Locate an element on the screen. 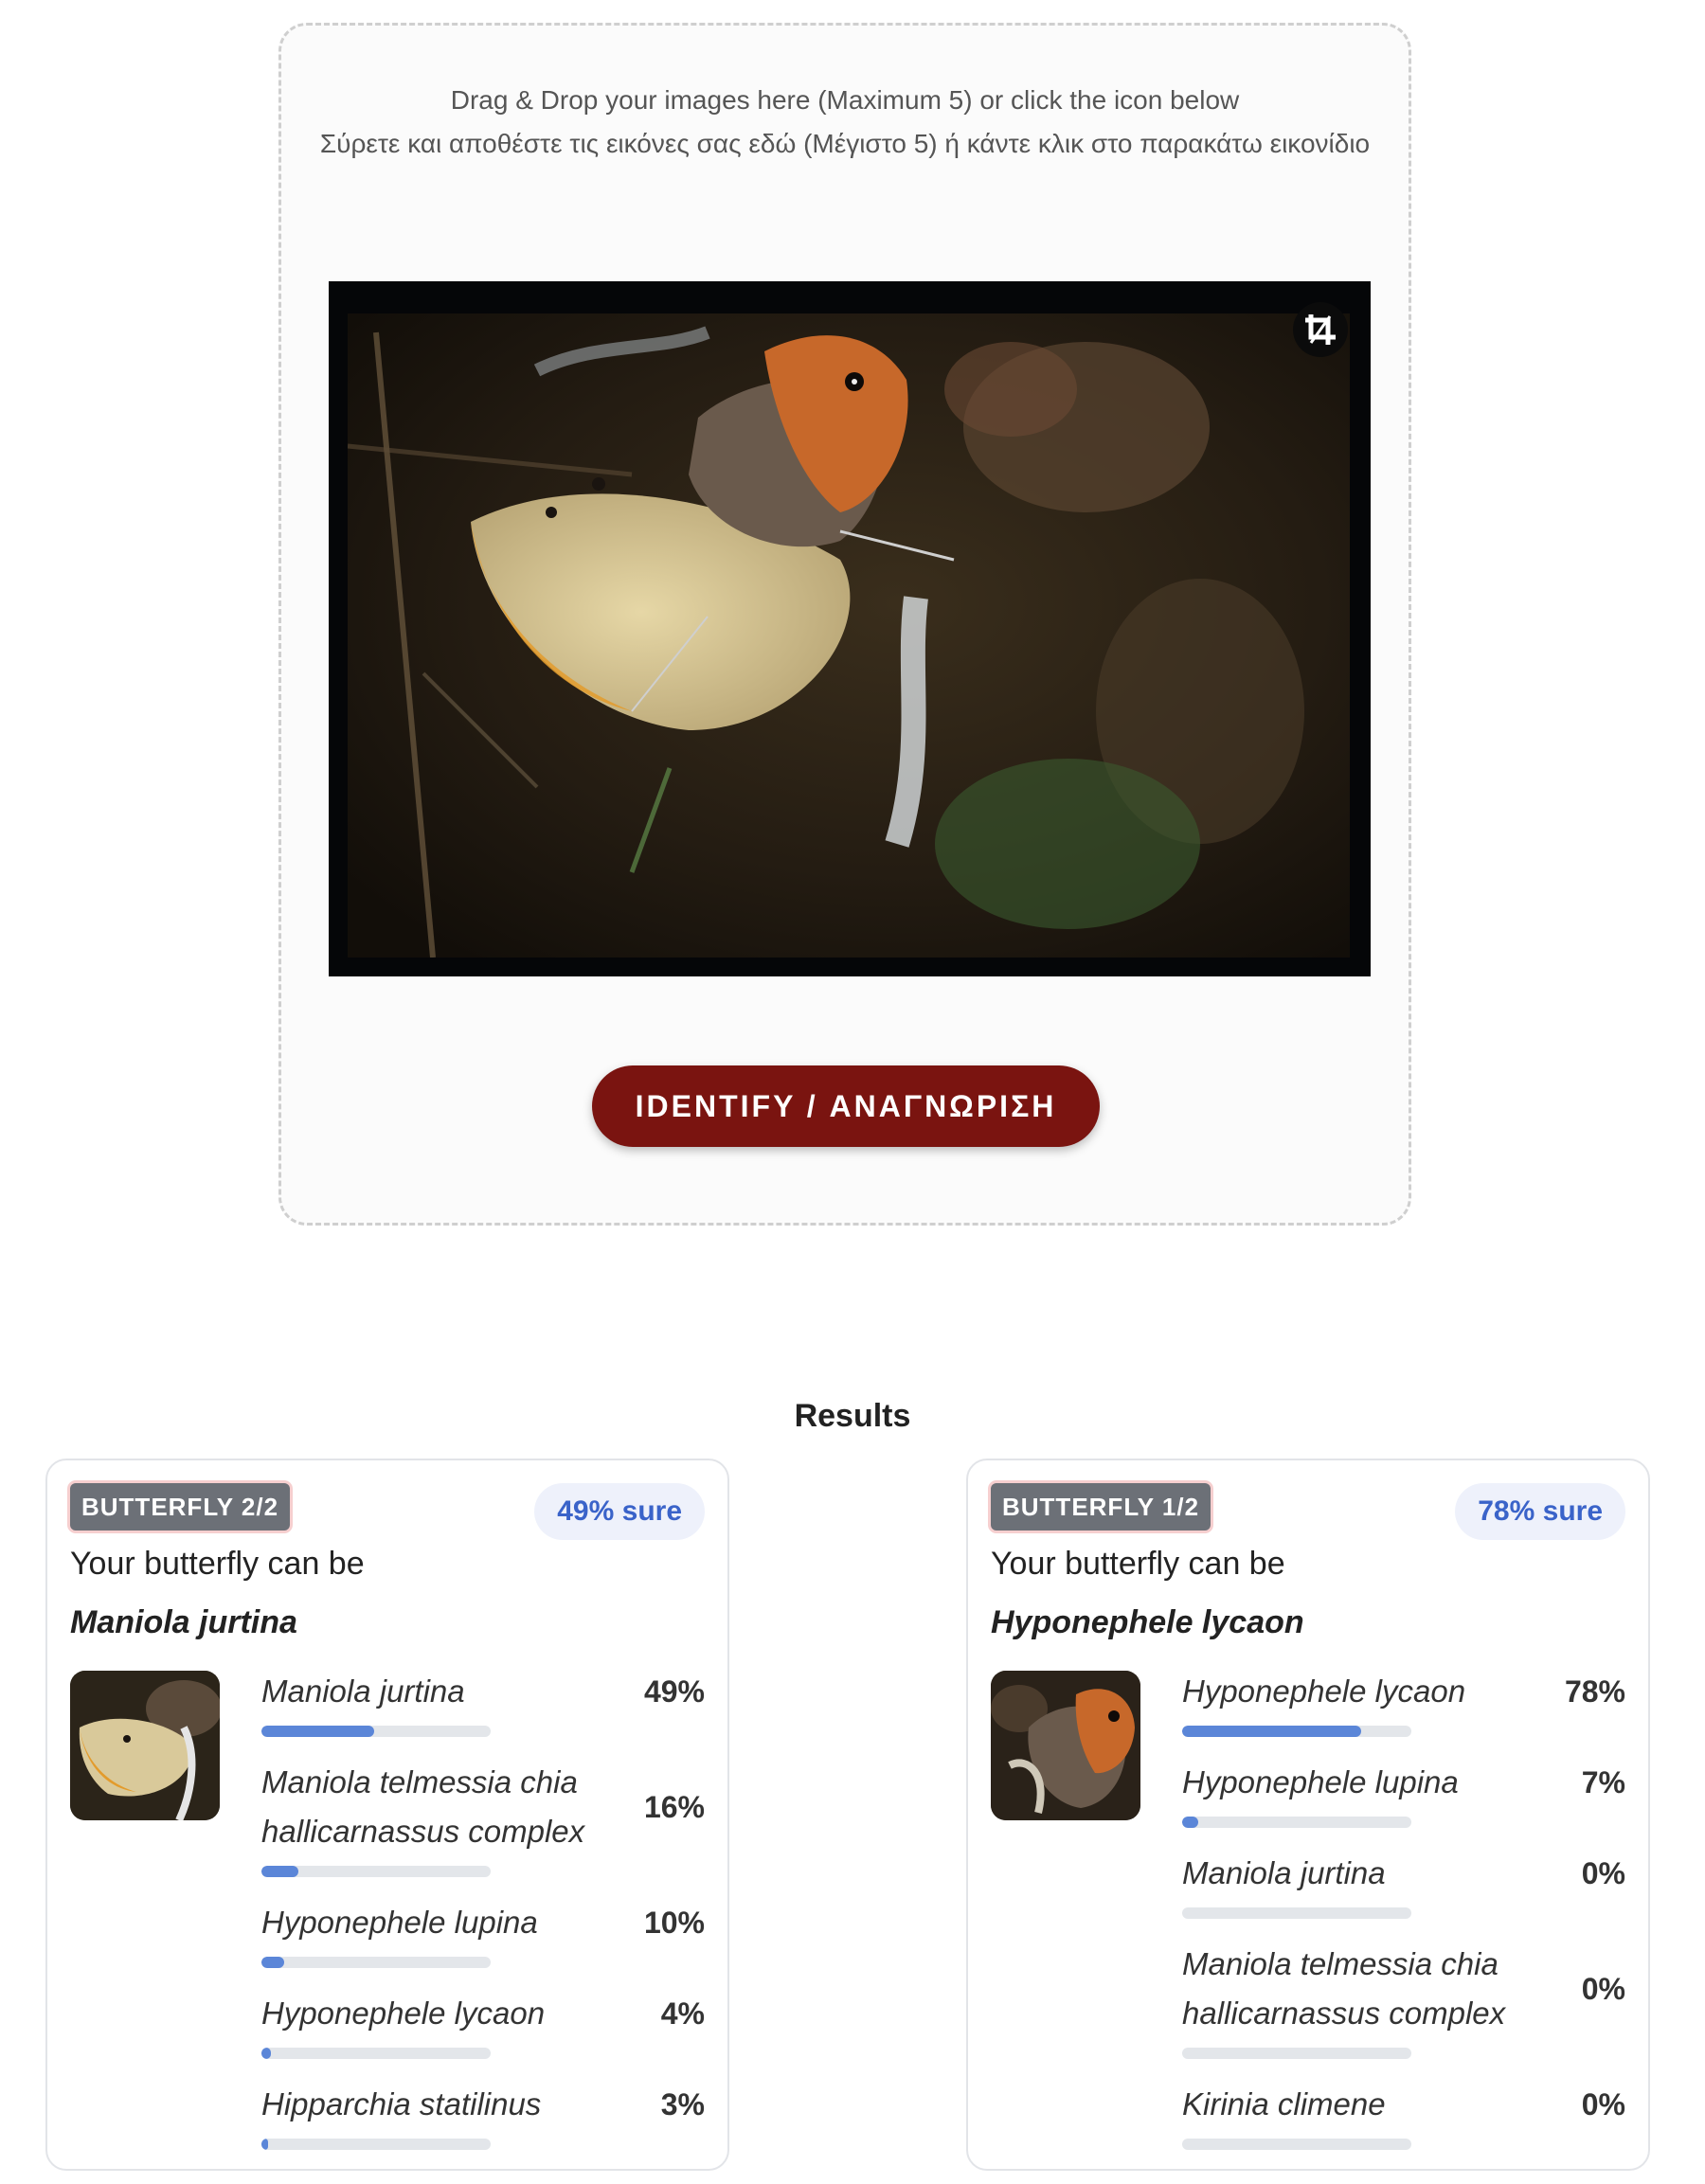  prediction-percent: 3% is located at coordinates (682, 2103).